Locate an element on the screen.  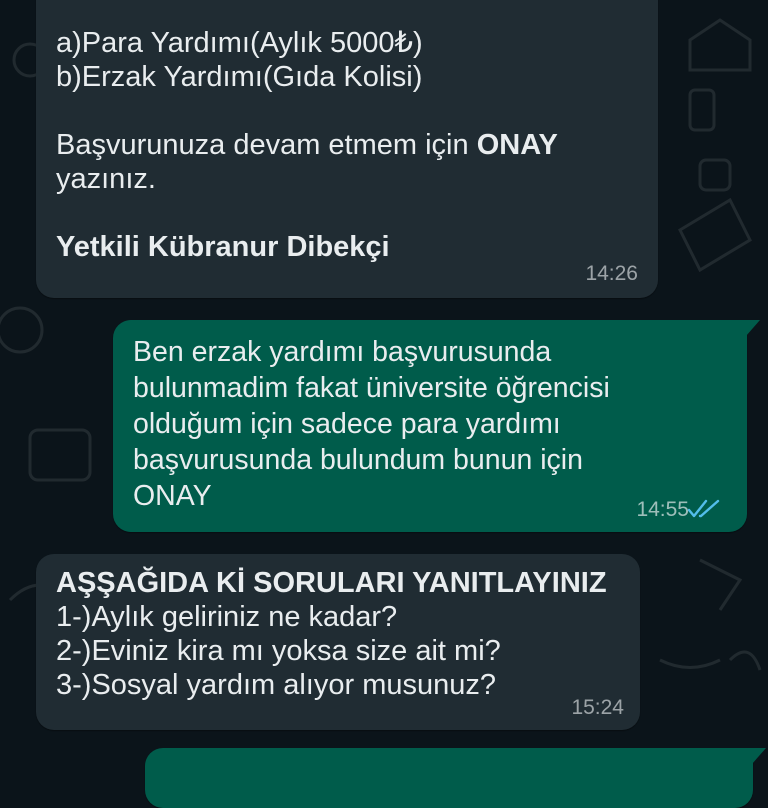
message-line: a)Para Yardımı(Aylık 5000₺) is located at coordinates (239, 43).